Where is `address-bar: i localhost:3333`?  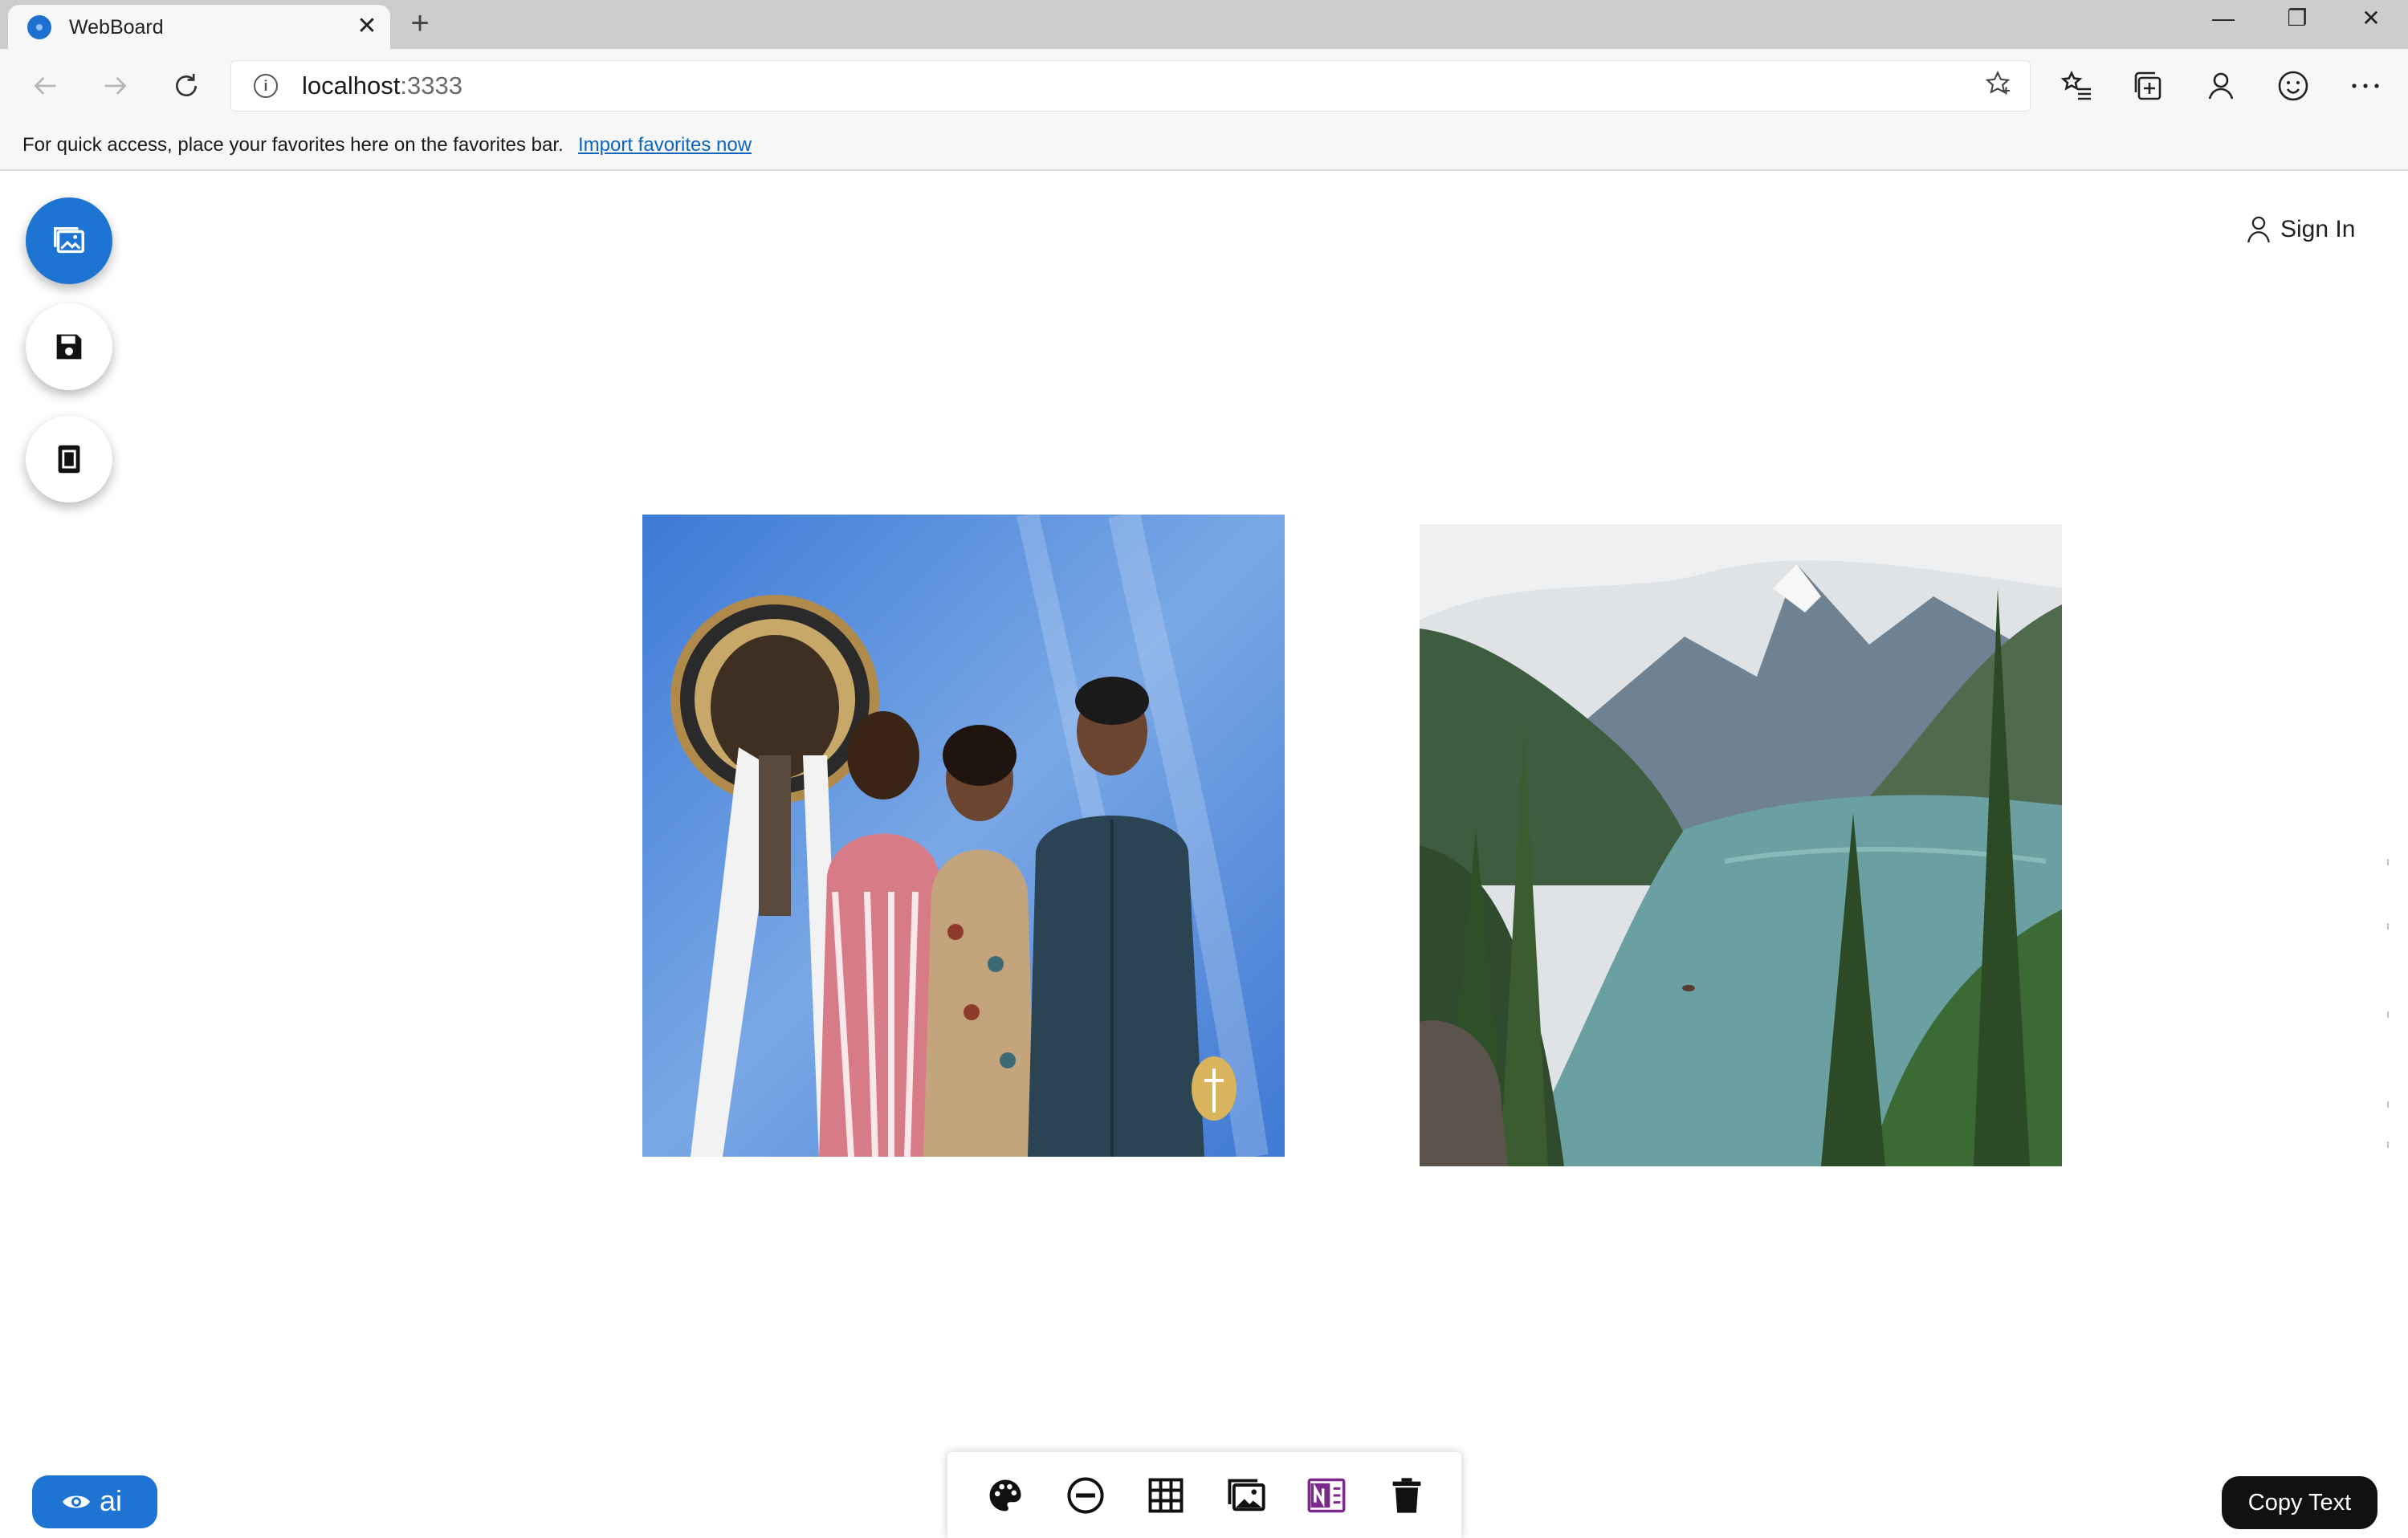
address-bar: i localhost:3333 is located at coordinates (1130, 86).